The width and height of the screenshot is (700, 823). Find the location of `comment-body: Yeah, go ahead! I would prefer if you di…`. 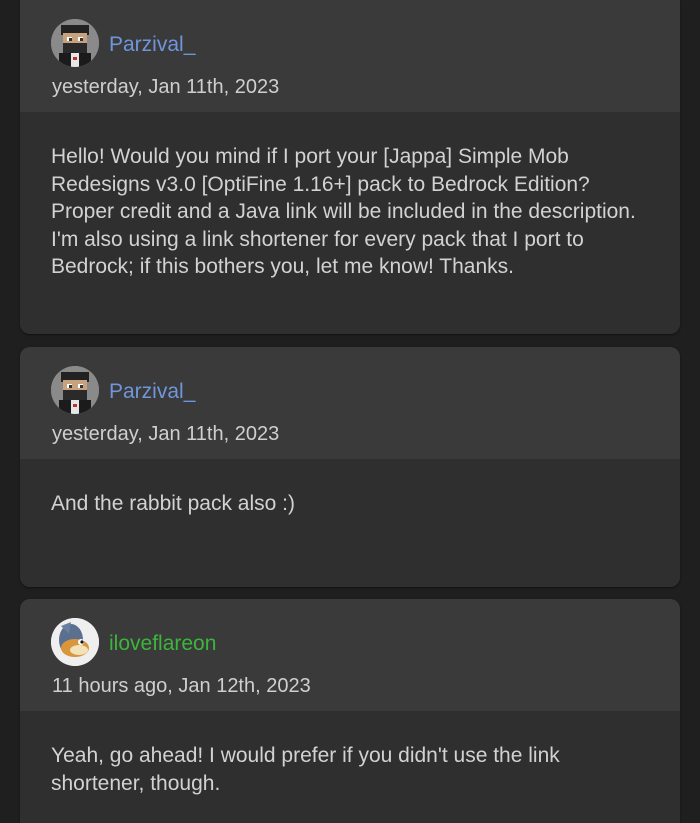

comment-body: Yeah, go ahead! I would prefer if you di… is located at coordinates (350, 767).